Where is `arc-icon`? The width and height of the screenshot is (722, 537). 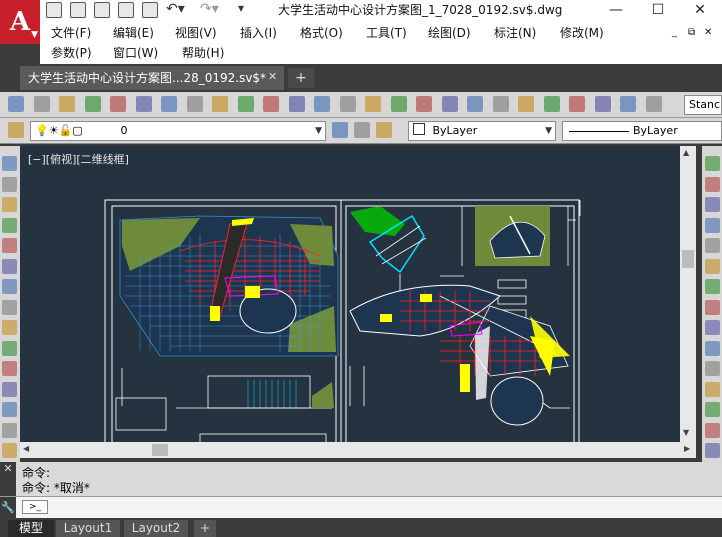 arc-icon is located at coordinates (9, 266).